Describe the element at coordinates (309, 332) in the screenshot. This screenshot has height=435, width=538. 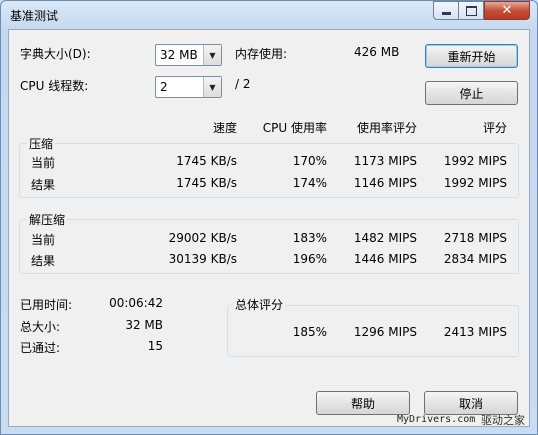
I see `overall-cpu-usage-value: 185%` at that location.